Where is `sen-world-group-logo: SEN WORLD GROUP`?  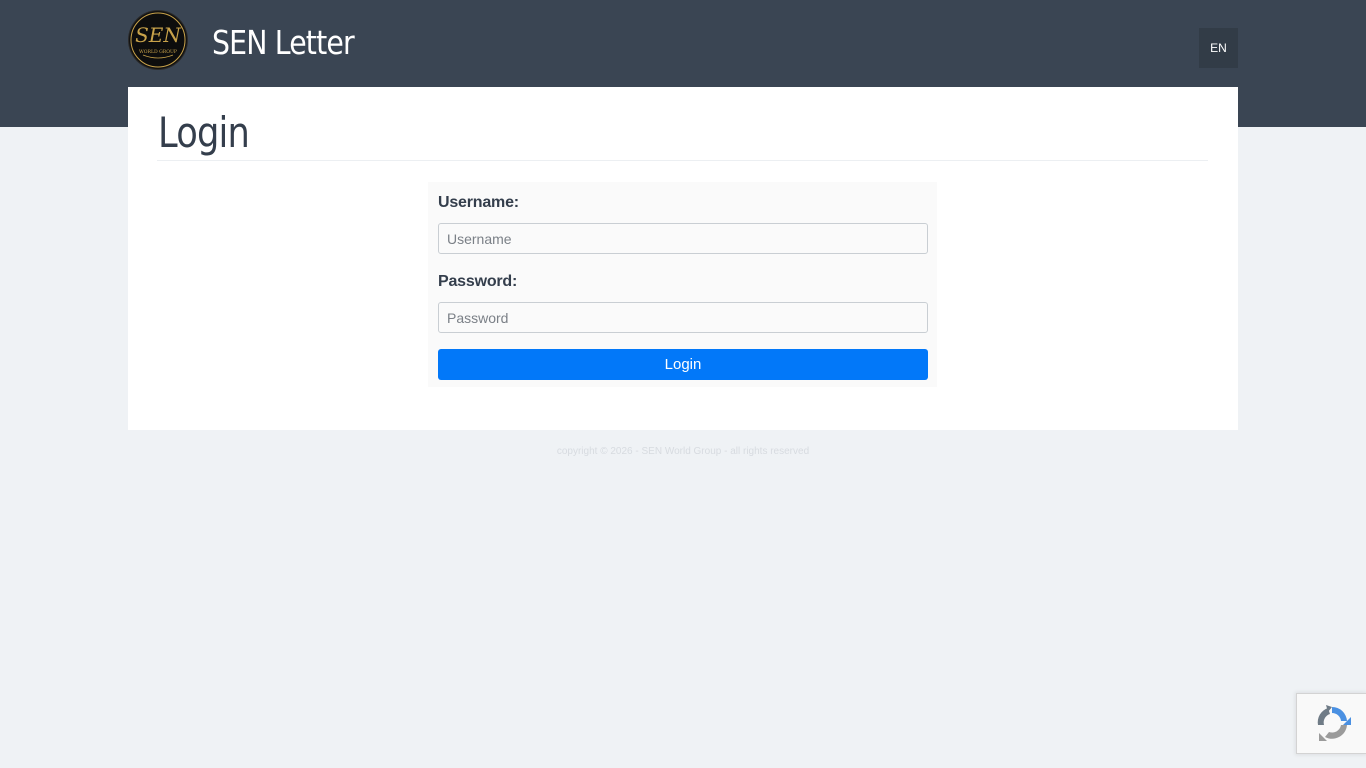
sen-world-group-logo: SEN WORLD GROUP is located at coordinates (158, 40).